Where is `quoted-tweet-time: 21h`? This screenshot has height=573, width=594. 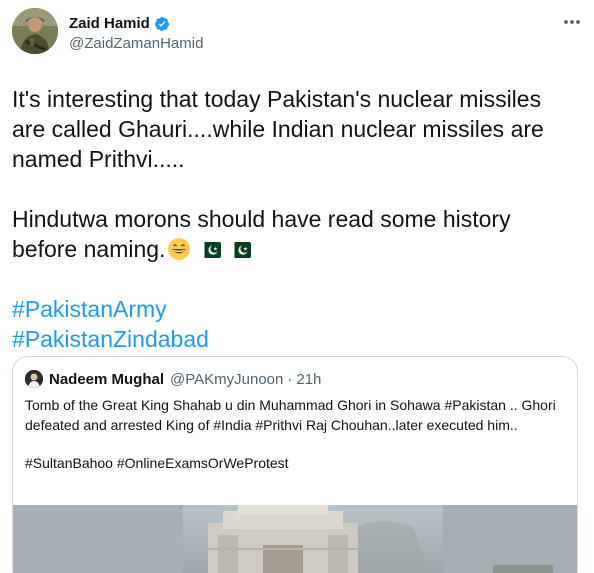 quoted-tweet-time: 21h is located at coordinates (309, 379).